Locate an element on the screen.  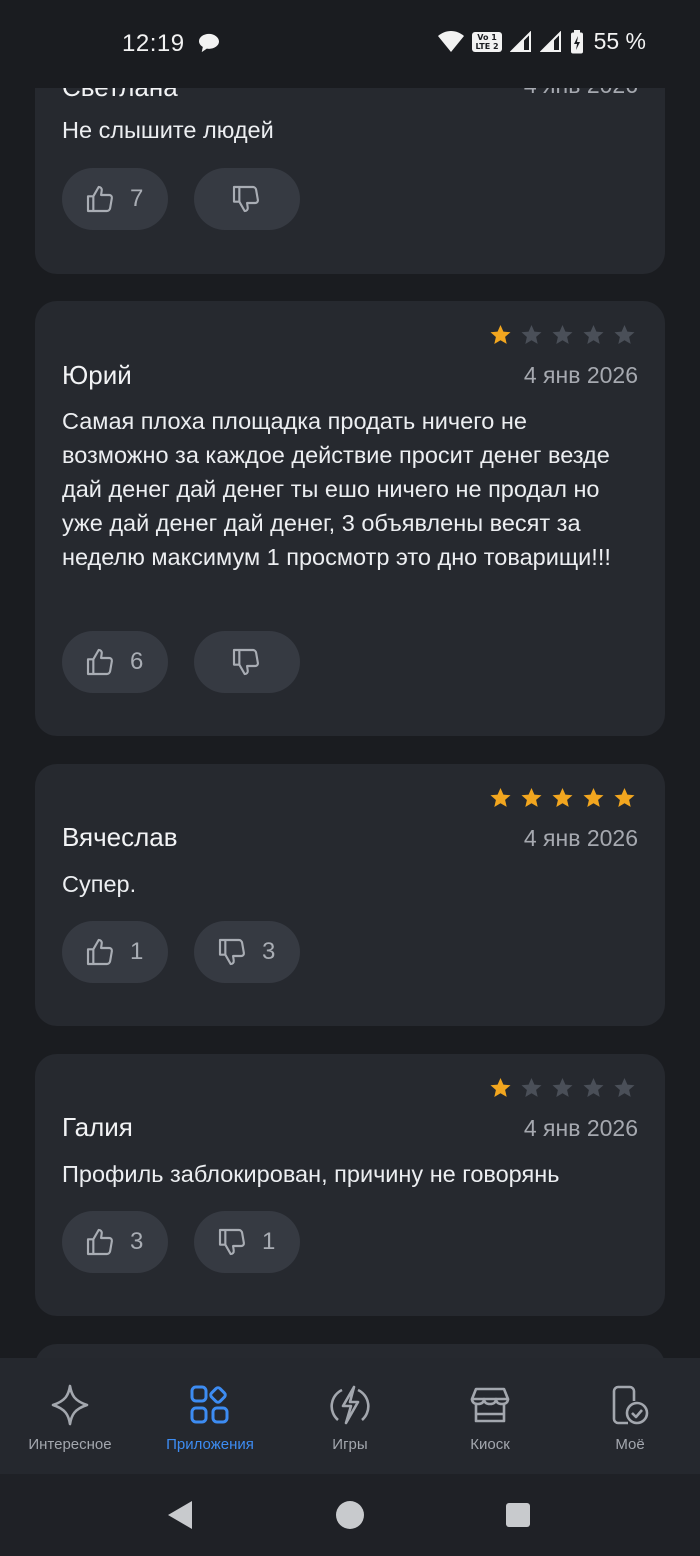
system-navigation-bar is located at coordinates (350, 1515).